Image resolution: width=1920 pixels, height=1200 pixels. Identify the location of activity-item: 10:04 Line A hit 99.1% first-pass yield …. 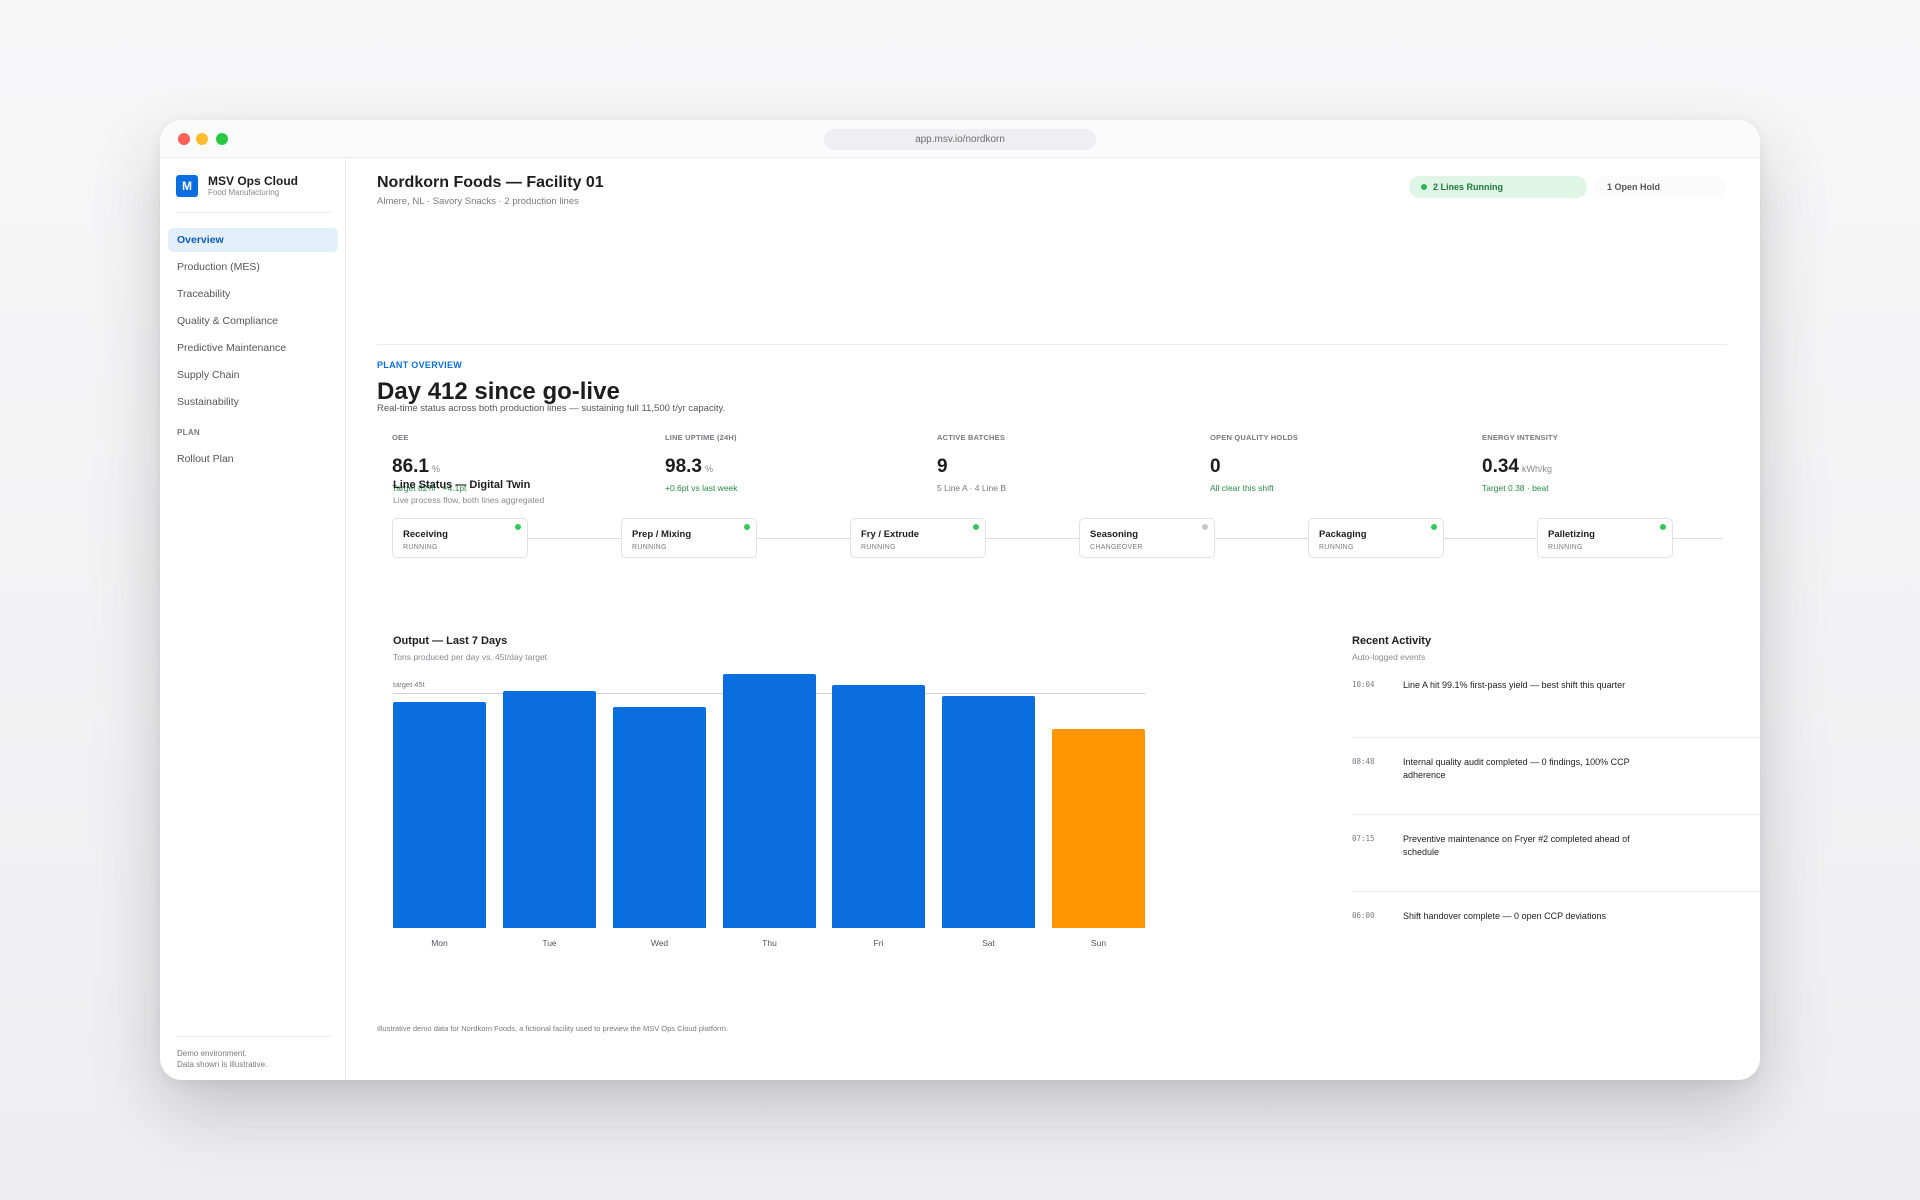
(1556, 707).